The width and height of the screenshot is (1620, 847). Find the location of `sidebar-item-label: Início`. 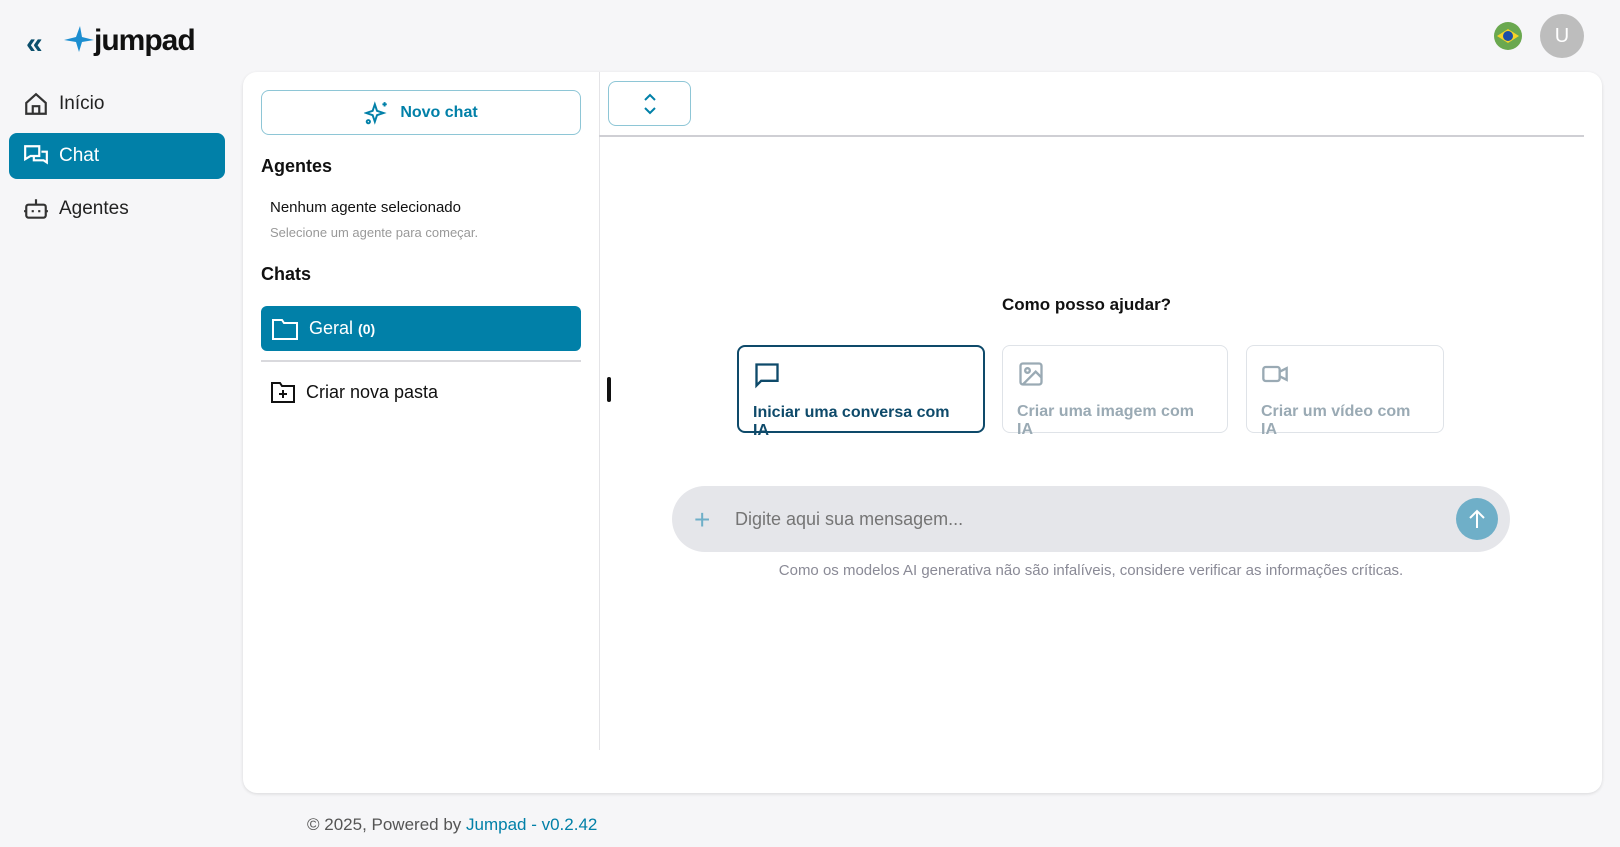

sidebar-item-label: Início is located at coordinates (82, 103).